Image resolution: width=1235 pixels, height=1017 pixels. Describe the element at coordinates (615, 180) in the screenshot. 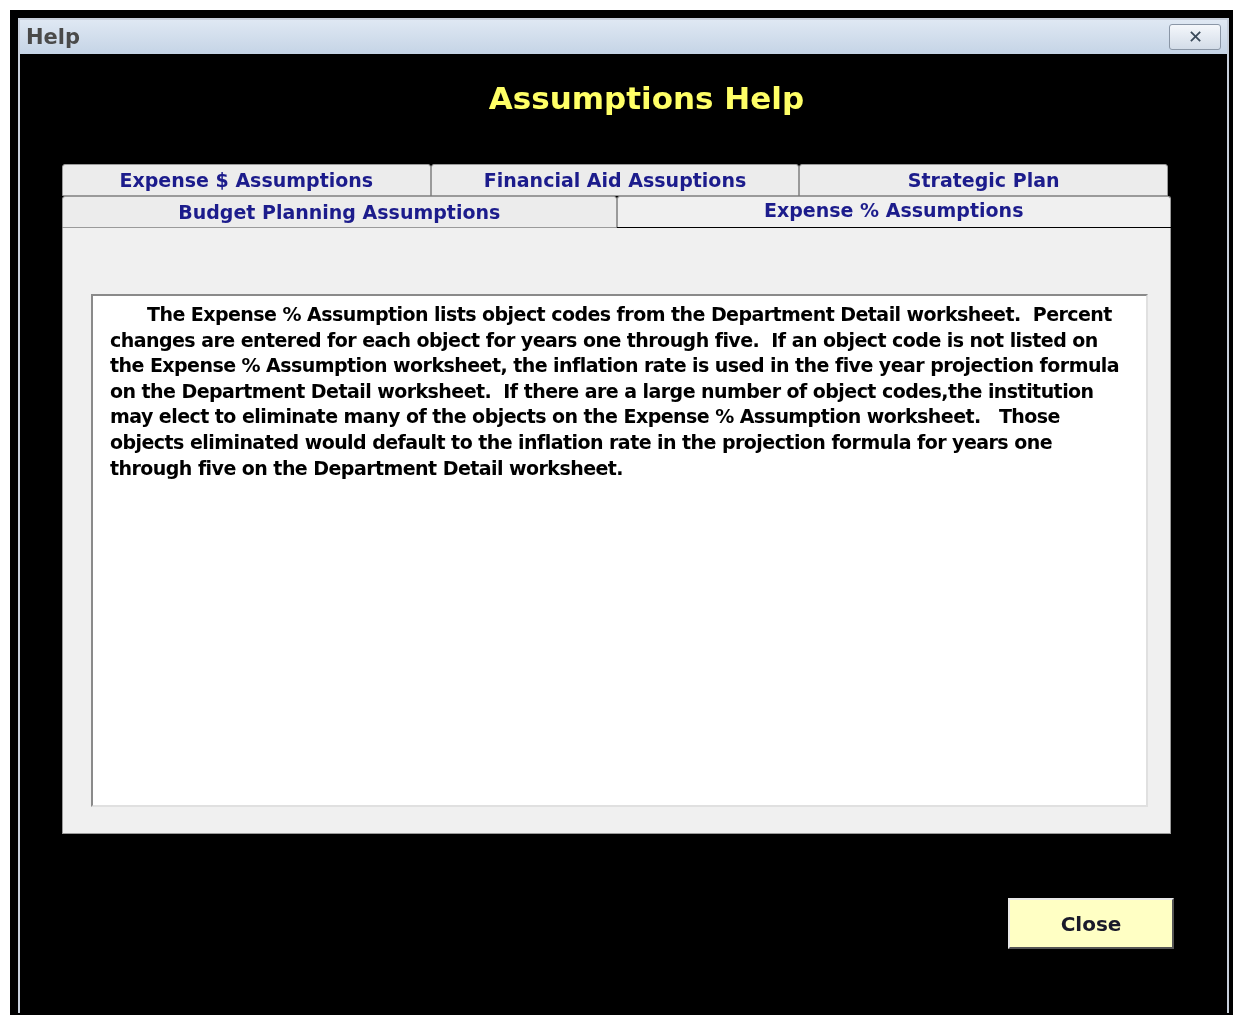

I see `tab: Financial Aid Assuptions` at that location.